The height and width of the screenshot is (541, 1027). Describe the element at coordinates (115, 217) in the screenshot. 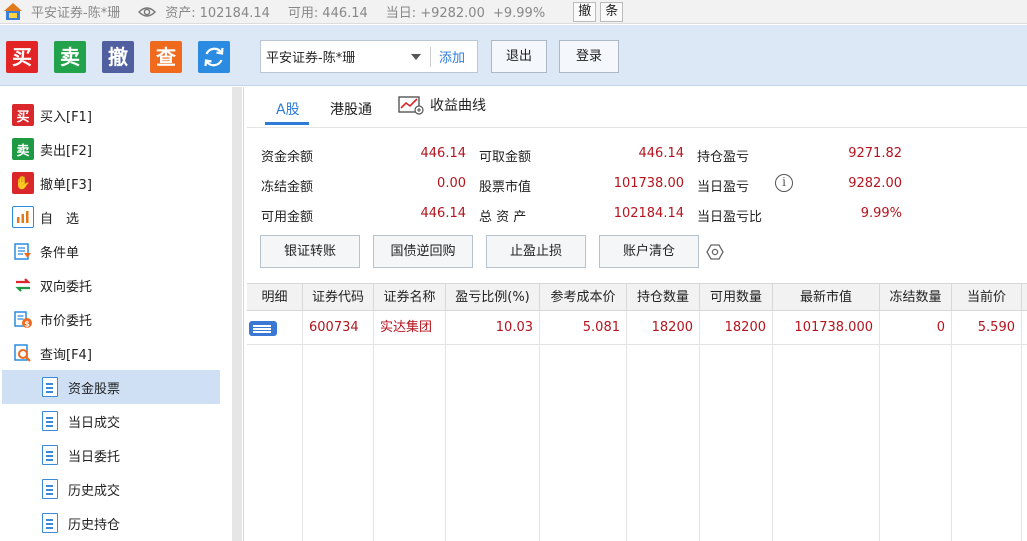

I see `sidebar-item-watchlist: 自 选` at that location.